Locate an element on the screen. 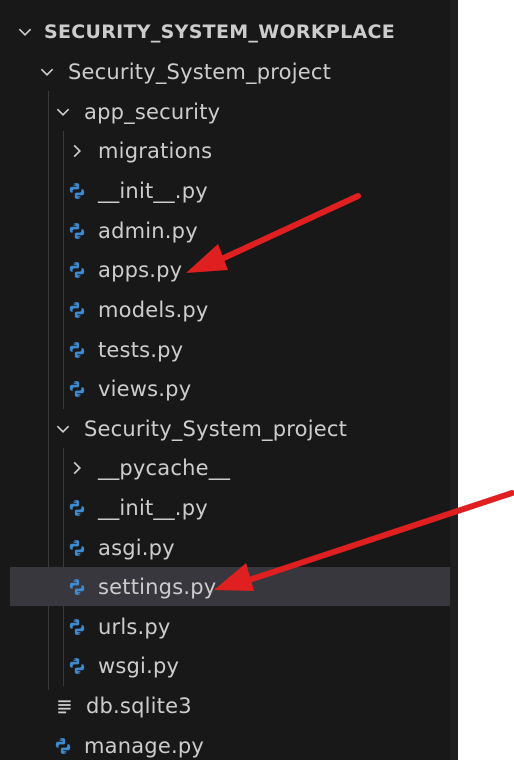 Image resolution: width=514 pixels, height=765 pixels. tree-item-label: migrations is located at coordinates (155, 150).